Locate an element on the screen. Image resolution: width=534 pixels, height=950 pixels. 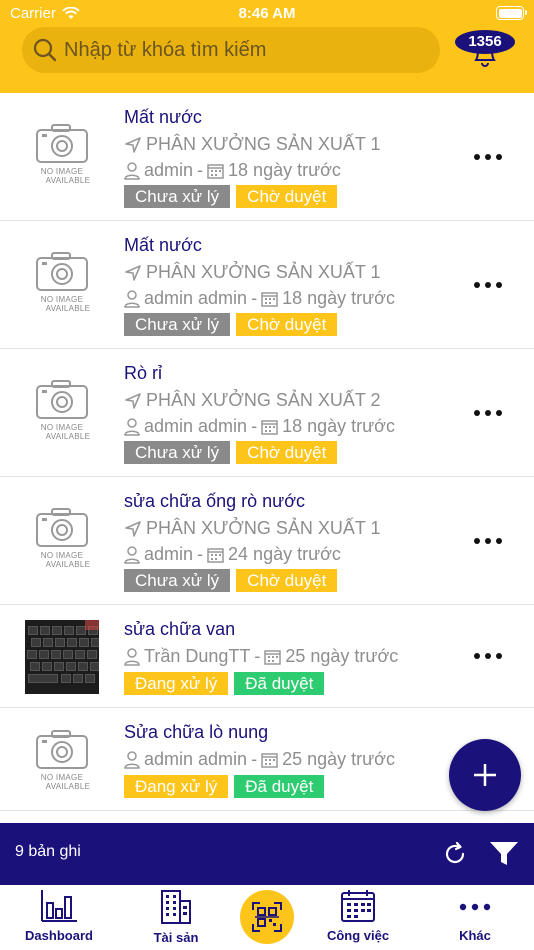
search-bar is located at coordinates (231, 50).